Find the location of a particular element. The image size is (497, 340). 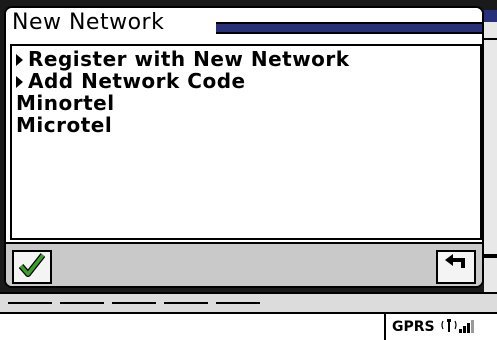

dialog-titlebar: New Network is located at coordinates (244, 25).